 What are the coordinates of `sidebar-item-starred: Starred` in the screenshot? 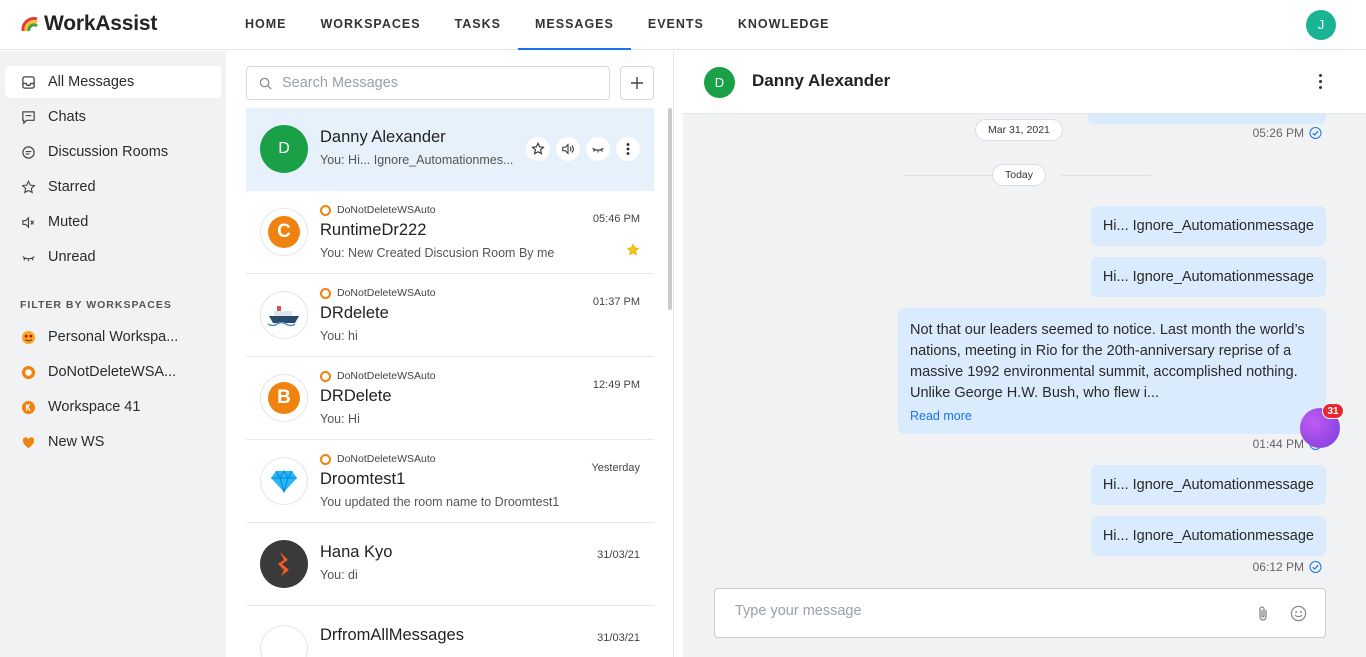 It's located at (113, 187).